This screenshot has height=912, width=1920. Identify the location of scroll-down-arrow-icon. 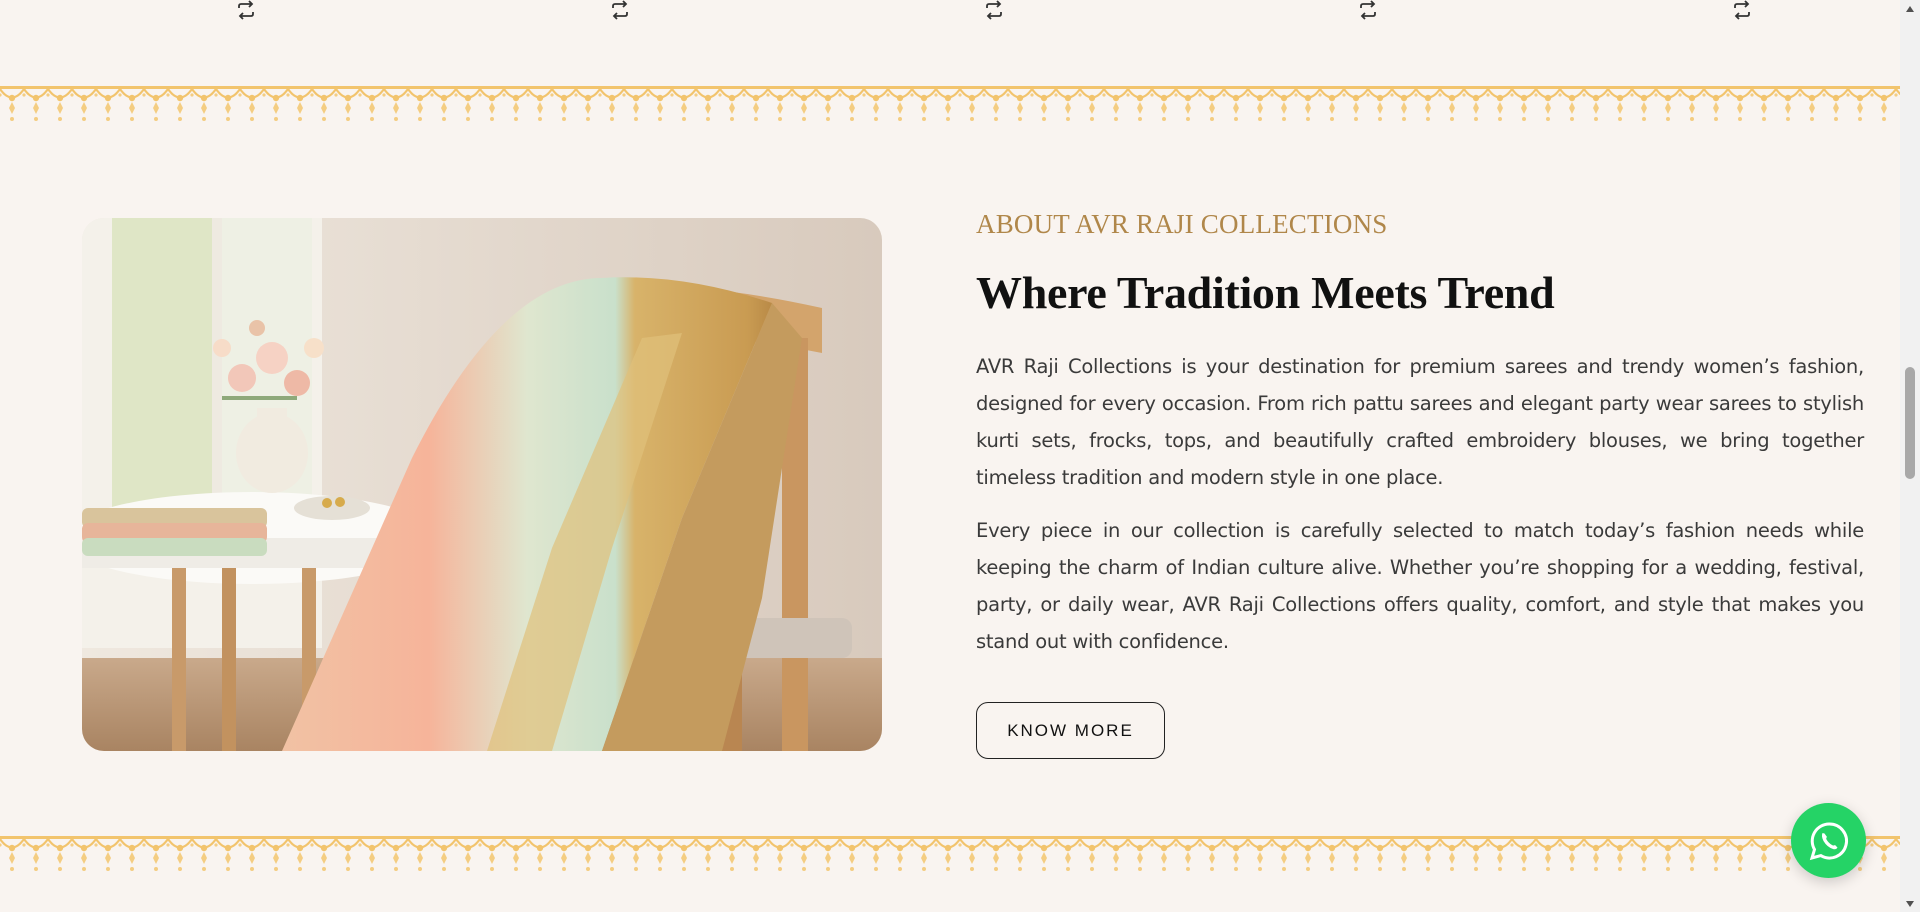
(1910, 903).